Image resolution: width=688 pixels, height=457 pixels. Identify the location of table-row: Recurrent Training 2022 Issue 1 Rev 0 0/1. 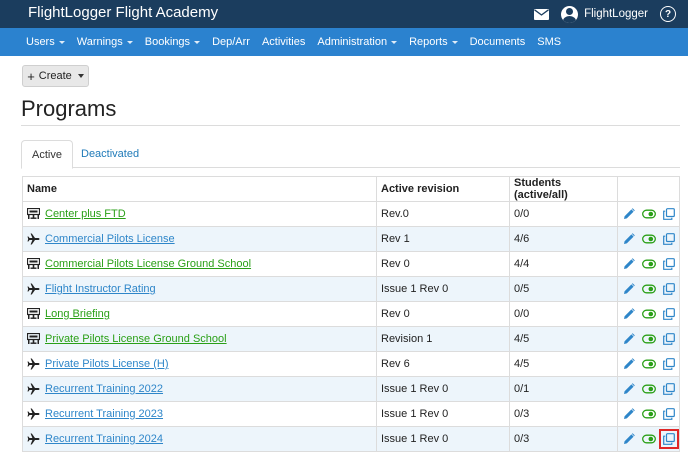
(351, 389).